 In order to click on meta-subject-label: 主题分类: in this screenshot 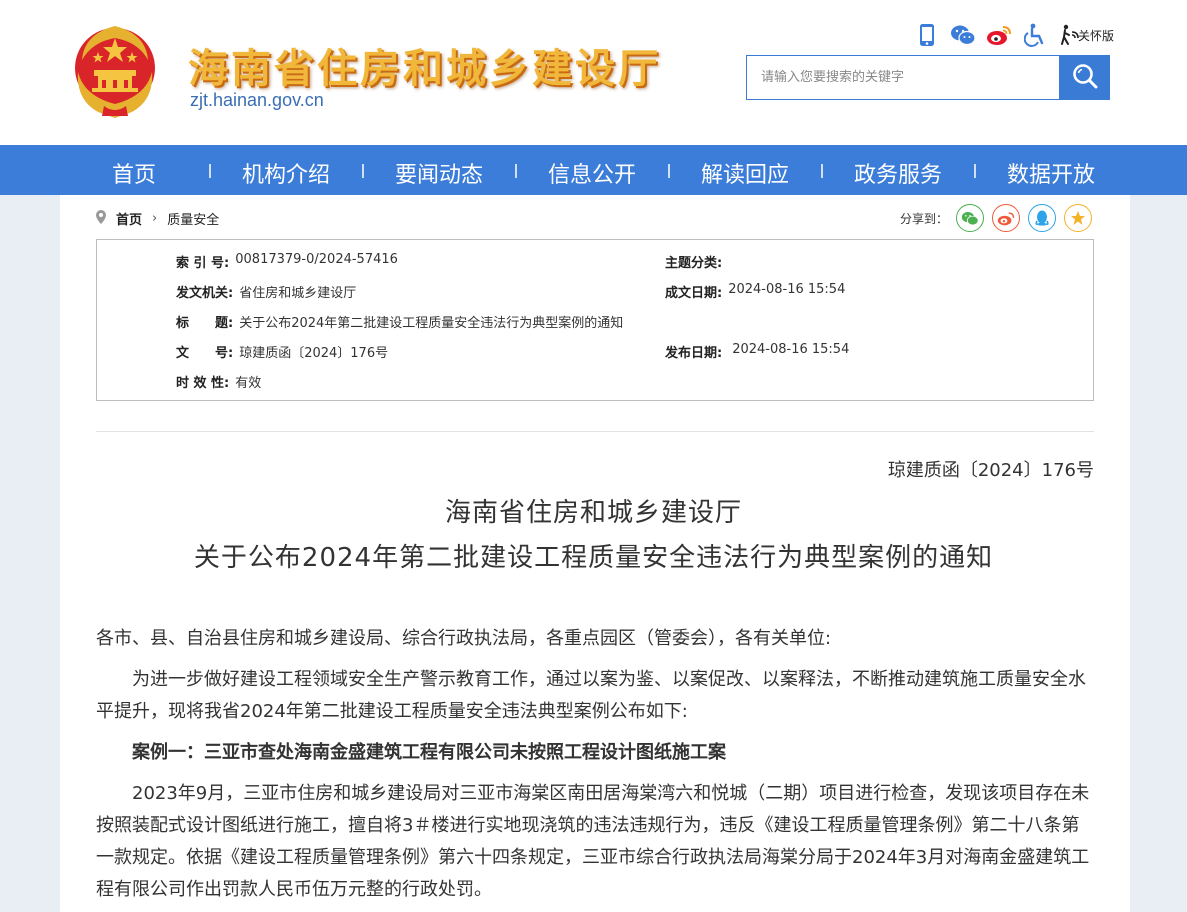, I will do `click(694, 263)`.